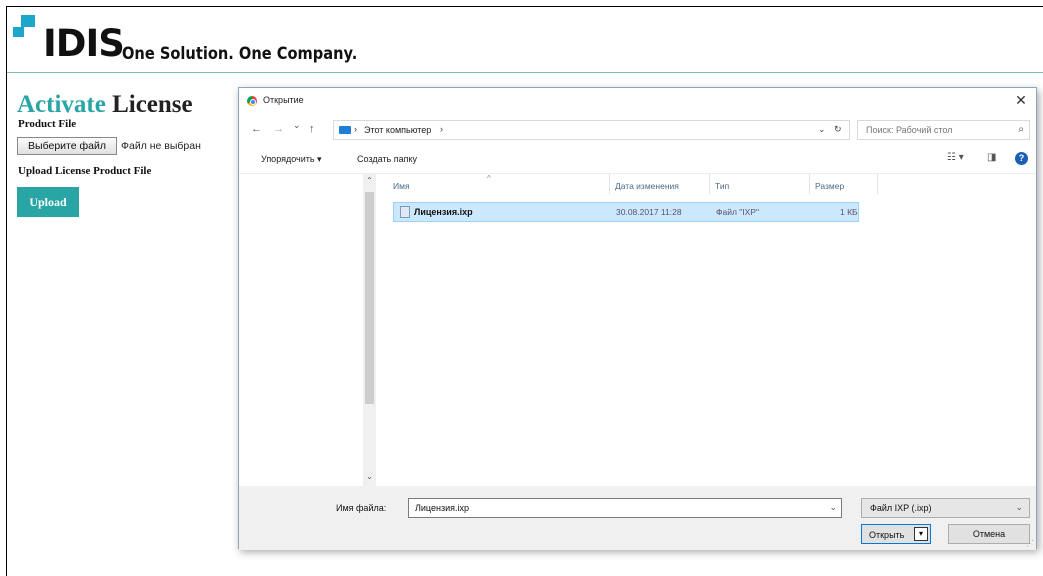  Describe the element at coordinates (822, 129) in the screenshot. I see `address-dropdown-chevron-icon: ⌄` at that location.